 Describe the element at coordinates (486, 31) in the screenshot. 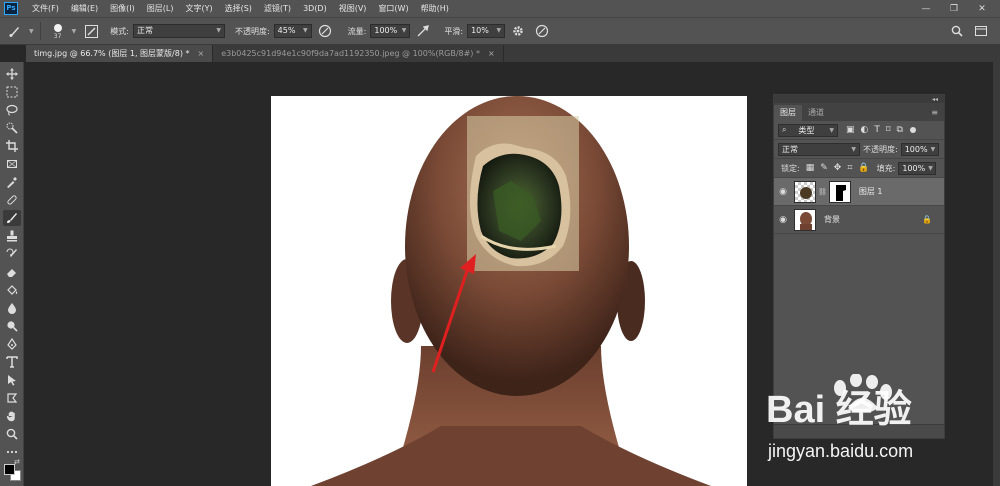

I see `smooth-input: 10% ▼` at that location.